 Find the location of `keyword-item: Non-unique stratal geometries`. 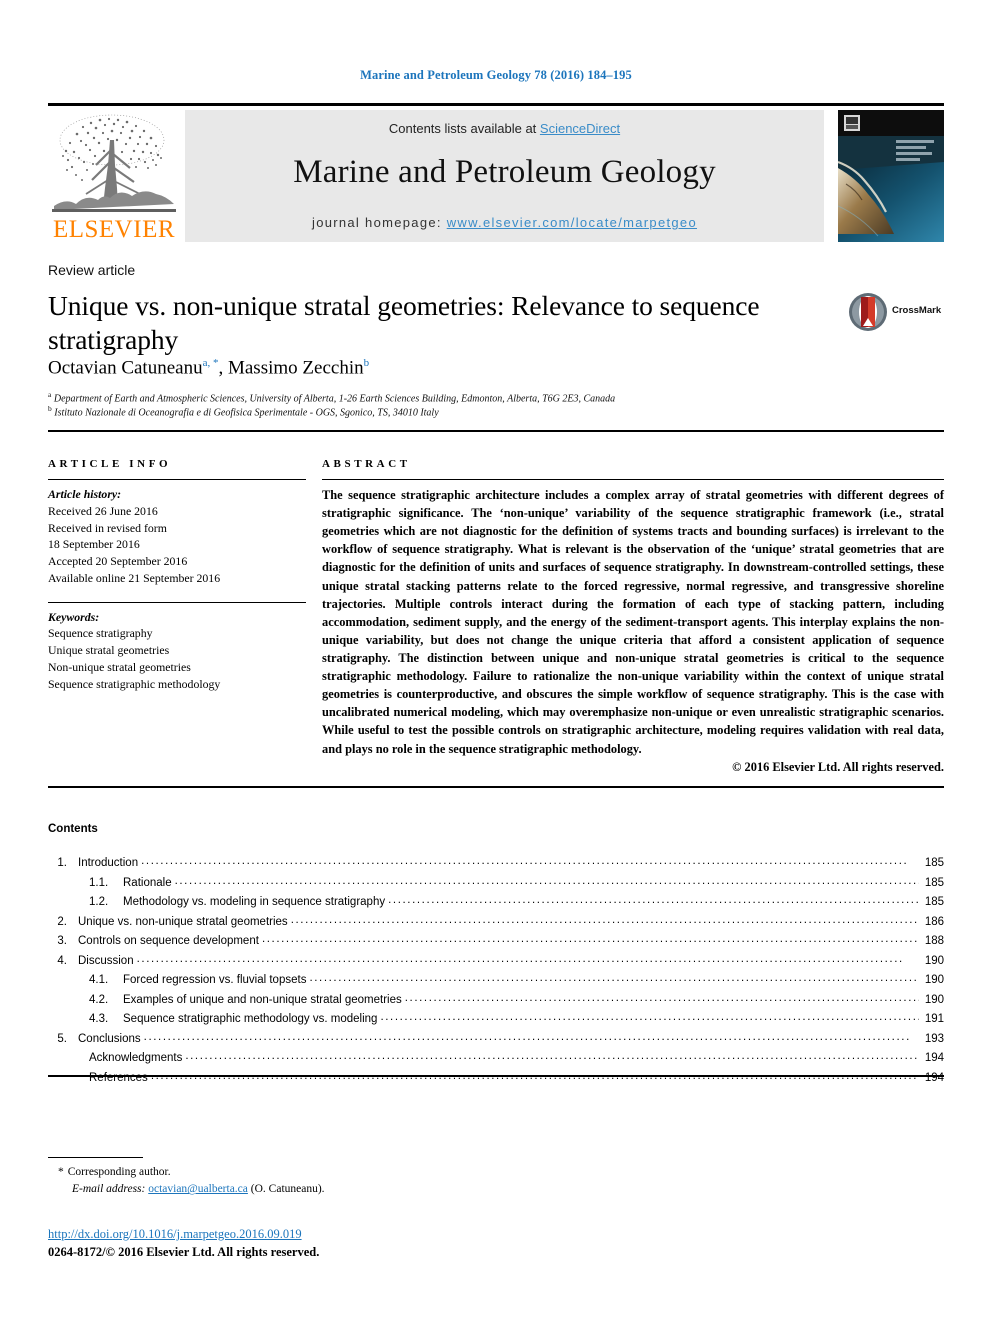

keyword-item: Non-unique stratal geometries is located at coordinates (119, 666).